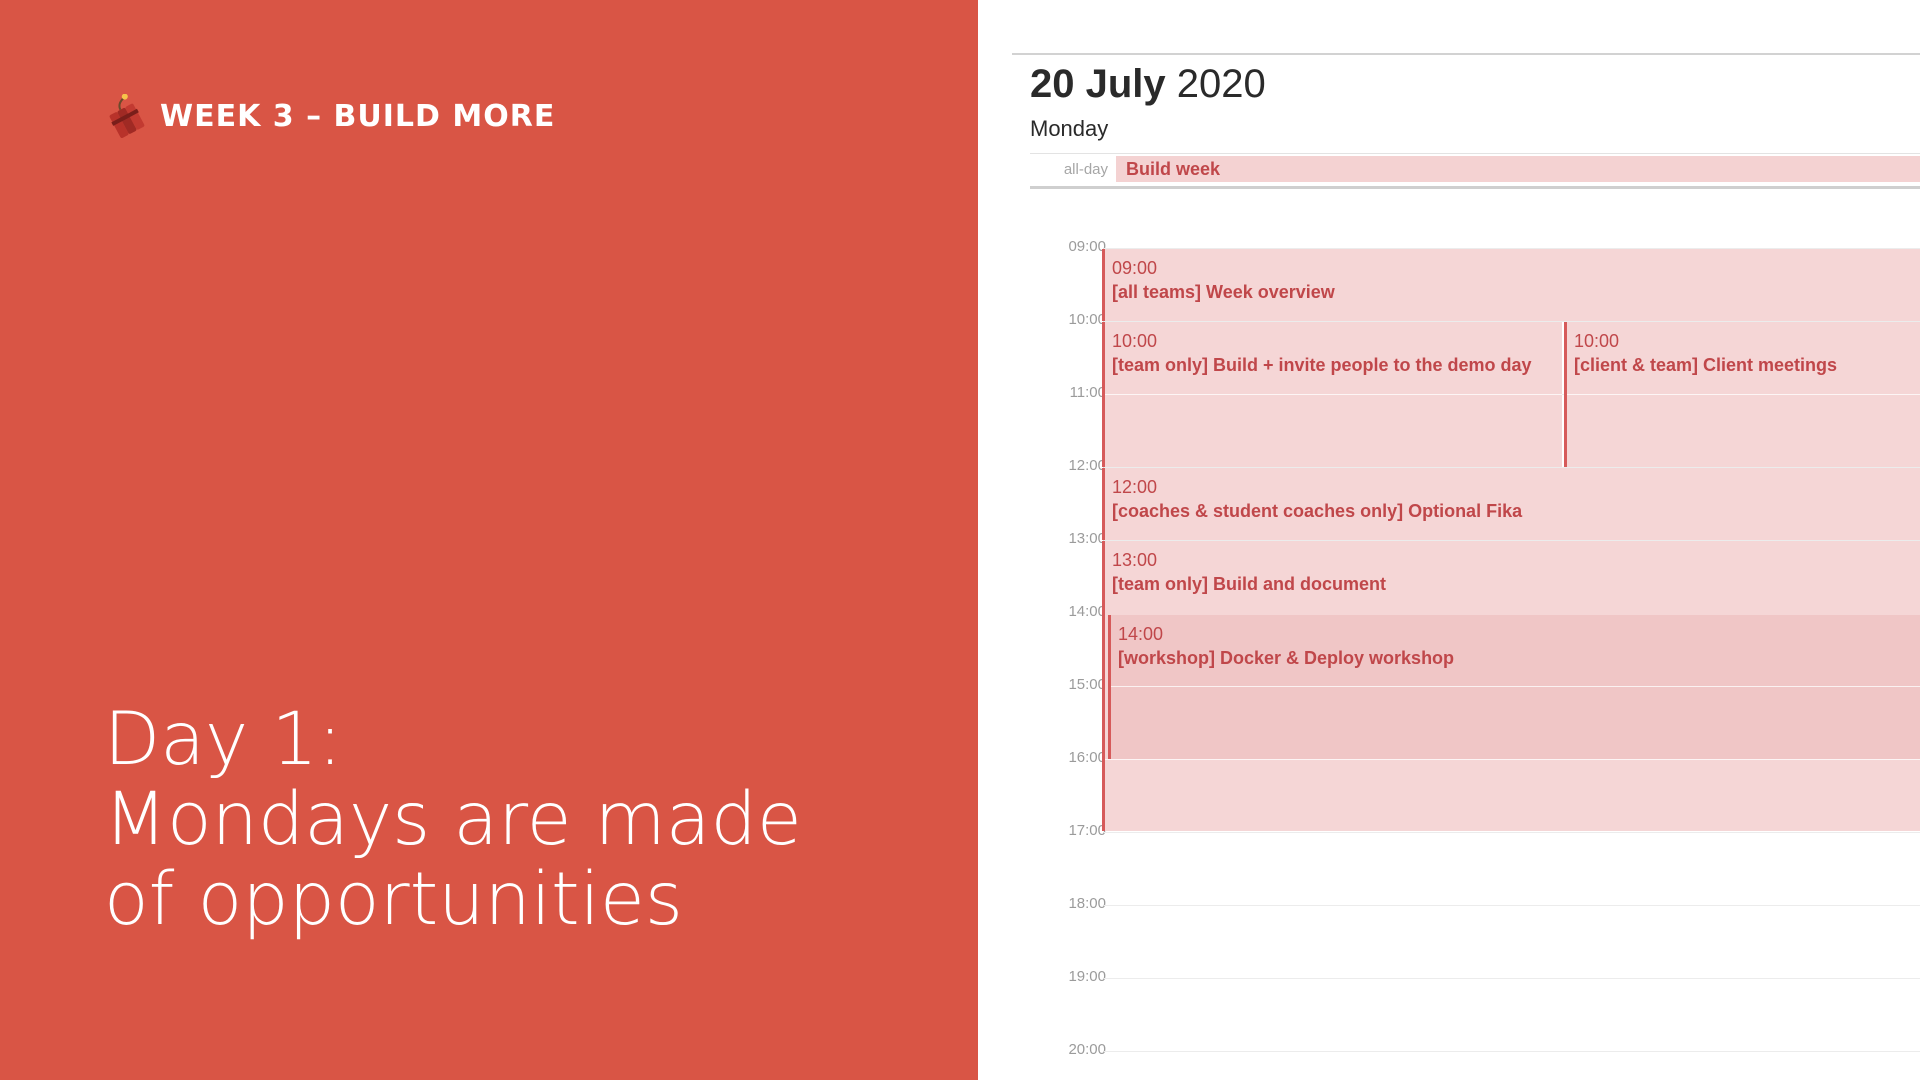 The image size is (1920, 1080). What do you see at coordinates (1286, 658) in the screenshot?
I see `event-title: [workshop] Docker & Deploy workshop` at bounding box center [1286, 658].